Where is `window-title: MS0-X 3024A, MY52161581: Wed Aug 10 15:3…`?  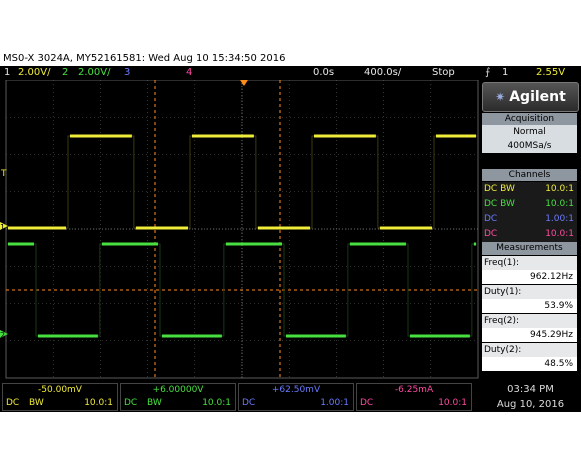
window-title: MS0-X 3024A, MY52161581: Wed Aug 10 15:3… is located at coordinates (144, 58).